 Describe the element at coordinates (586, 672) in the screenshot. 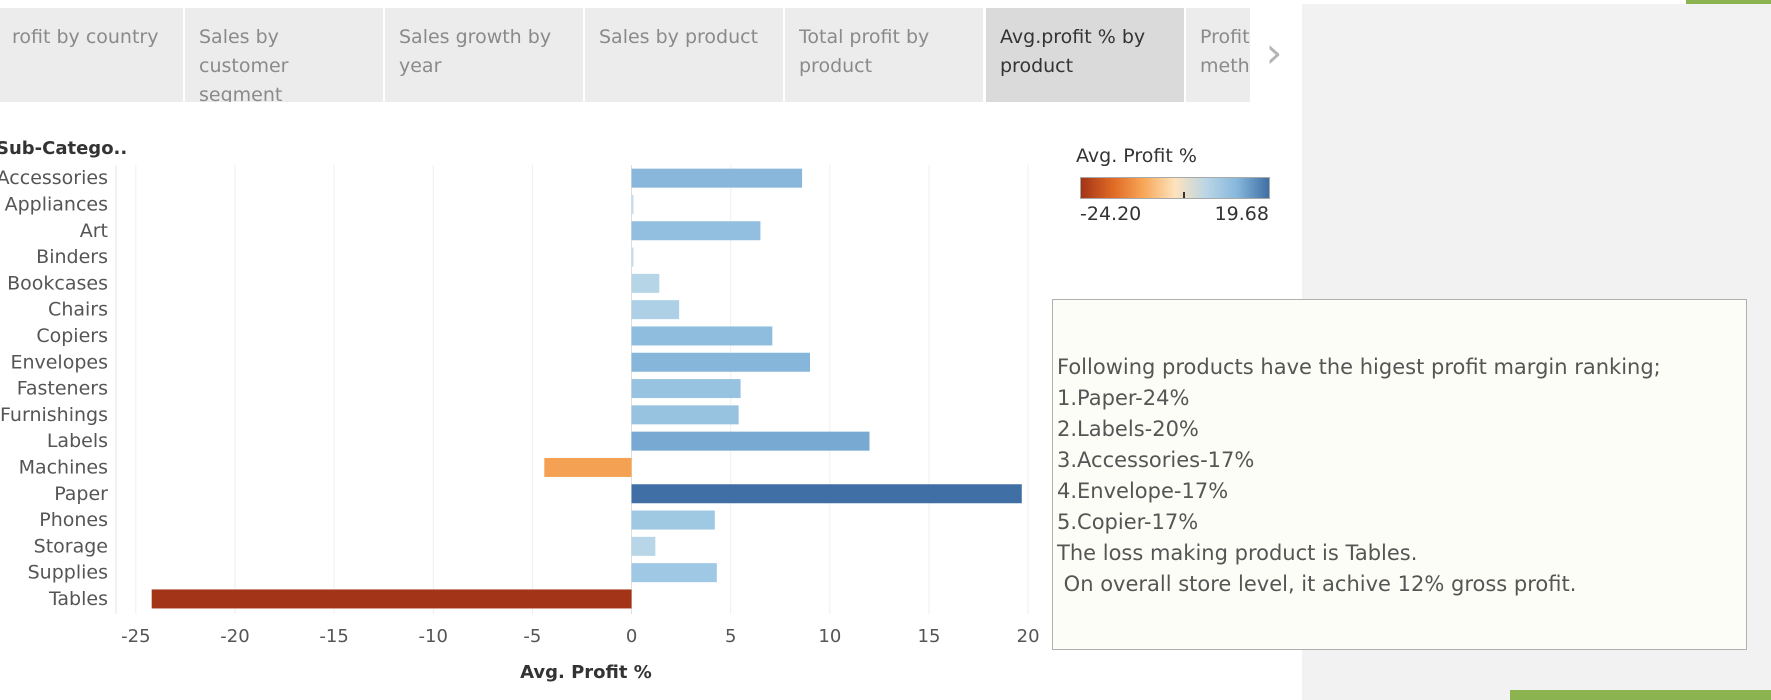

I see `x-axis-title: Avg. Profit %` at that location.